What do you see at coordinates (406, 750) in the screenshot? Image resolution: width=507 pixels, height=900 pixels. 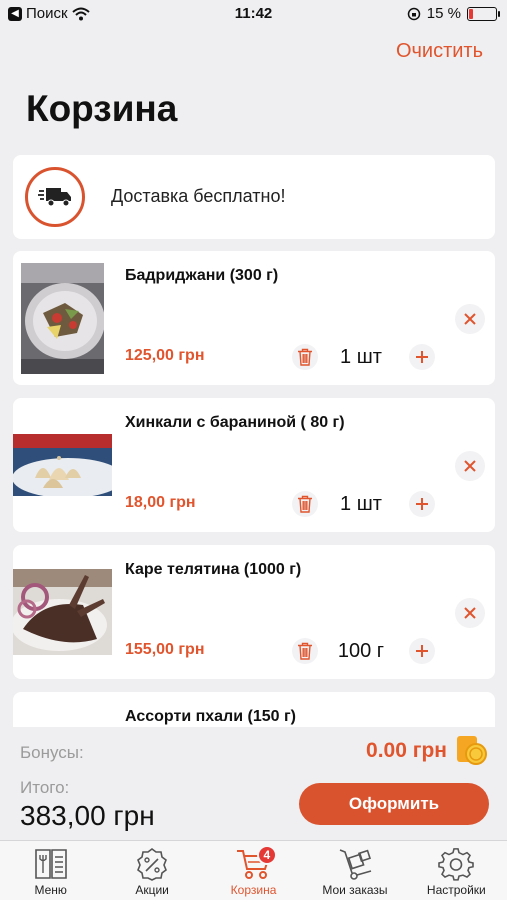 I see `bonus-value: 0.00 грн` at bounding box center [406, 750].